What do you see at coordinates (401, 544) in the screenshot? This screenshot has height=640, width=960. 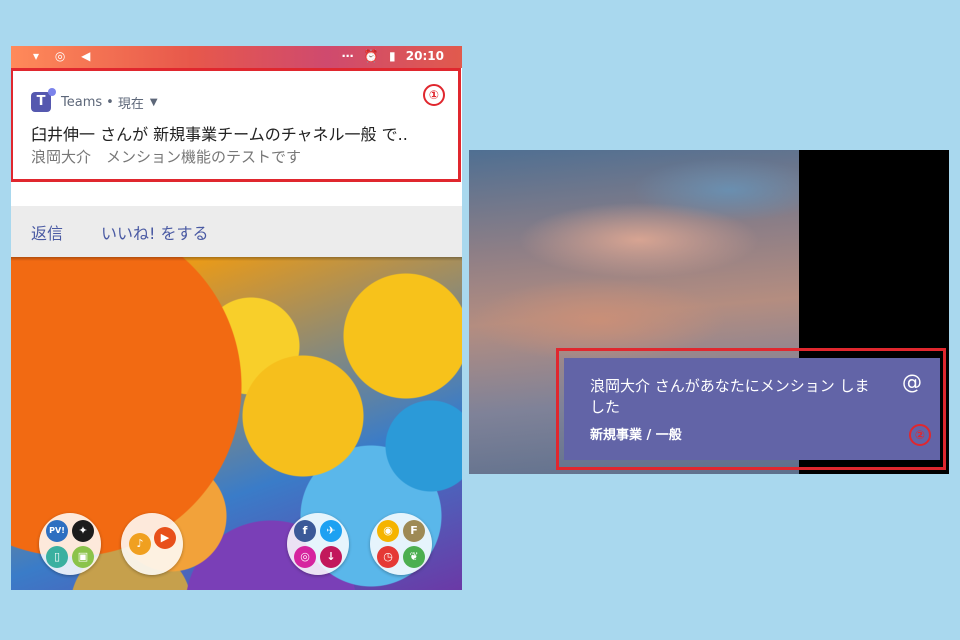 I see `app-folder-4: ◉ F ◷ ❦` at bounding box center [401, 544].